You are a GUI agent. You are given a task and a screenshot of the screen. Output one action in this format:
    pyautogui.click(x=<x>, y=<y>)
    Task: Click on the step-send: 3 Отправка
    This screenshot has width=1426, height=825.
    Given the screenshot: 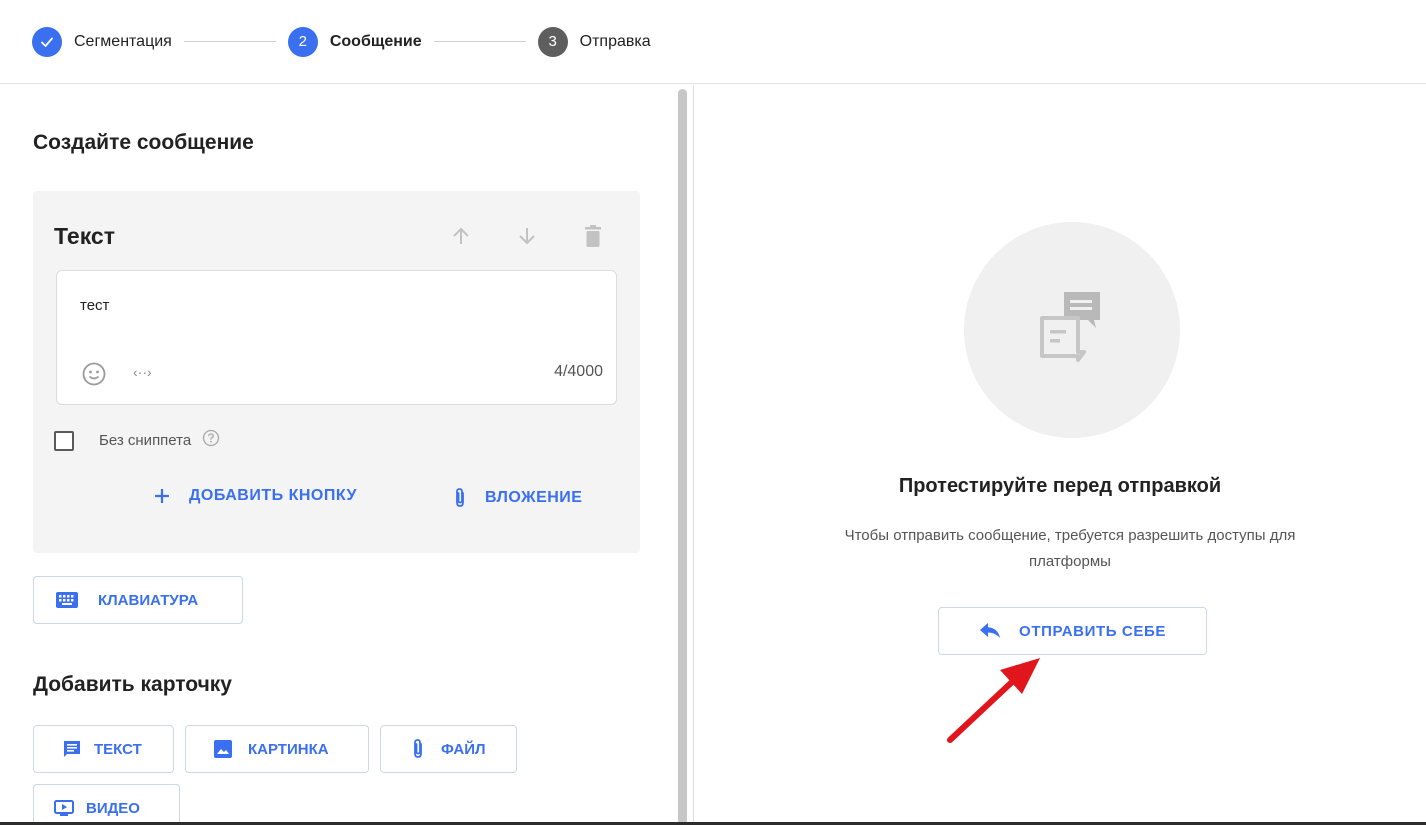 What is the action you would take?
    pyautogui.click(x=594, y=41)
    